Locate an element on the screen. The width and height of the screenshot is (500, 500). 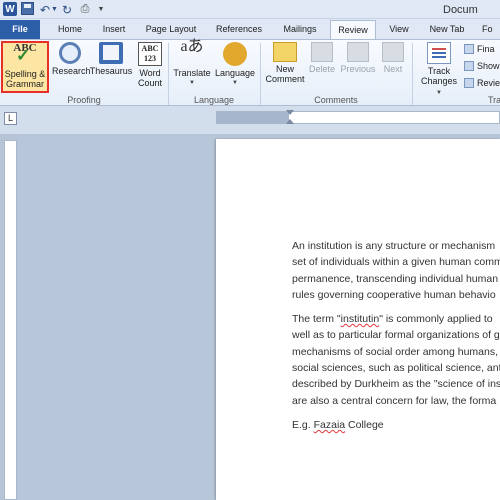
tab-references: References is located at coordinates (239, 29).